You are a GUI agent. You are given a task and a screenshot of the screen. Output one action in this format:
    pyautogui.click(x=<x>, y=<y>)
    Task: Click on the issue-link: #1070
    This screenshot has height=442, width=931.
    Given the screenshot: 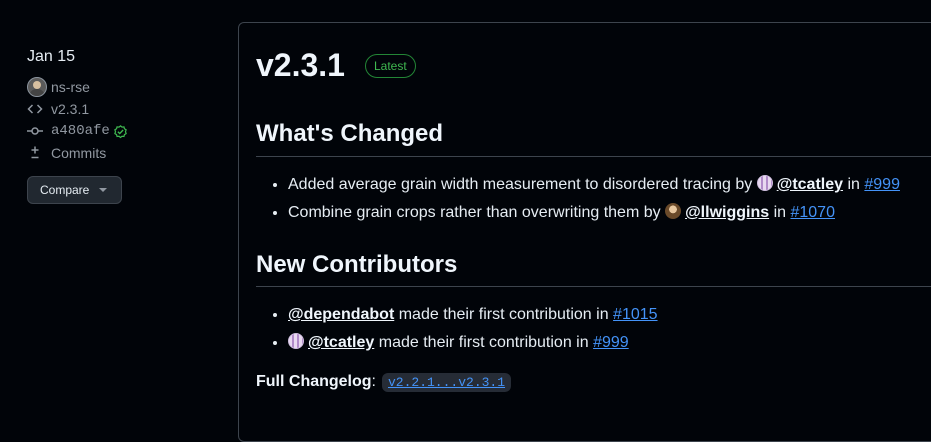 What is the action you would take?
    pyautogui.click(x=812, y=212)
    